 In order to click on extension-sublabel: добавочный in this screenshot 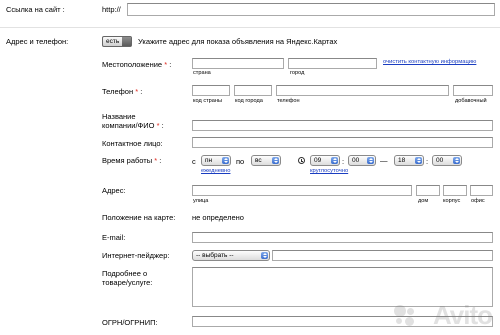, I will do `click(471, 101)`.